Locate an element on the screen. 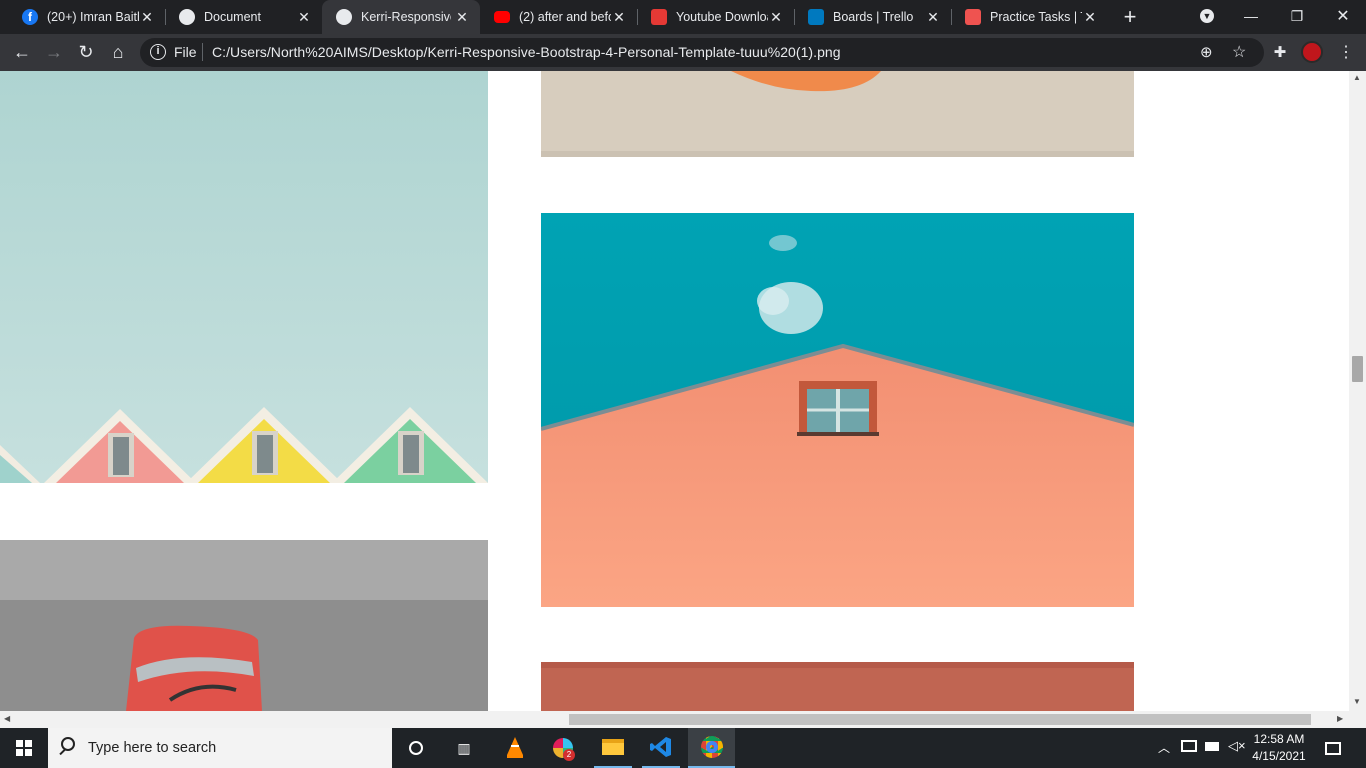 The image size is (1366, 768). scroll-up-icon: ▲ is located at coordinates (1357, 77).